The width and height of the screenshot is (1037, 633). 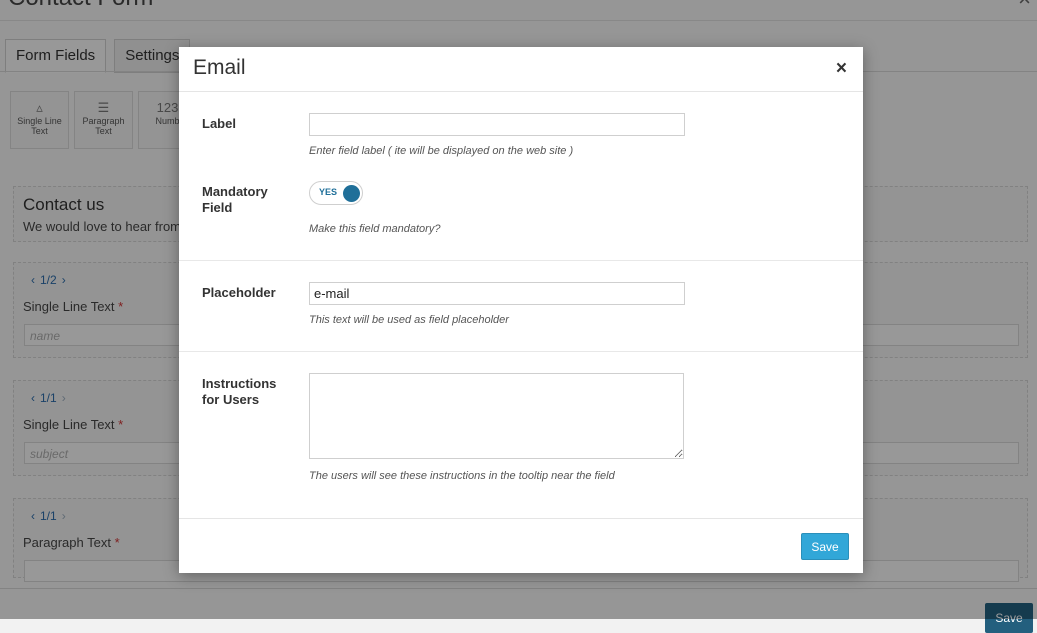 What do you see at coordinates (521, 518) in the screenshot?
I see `footer-divider` at bounding box center [521, 518].